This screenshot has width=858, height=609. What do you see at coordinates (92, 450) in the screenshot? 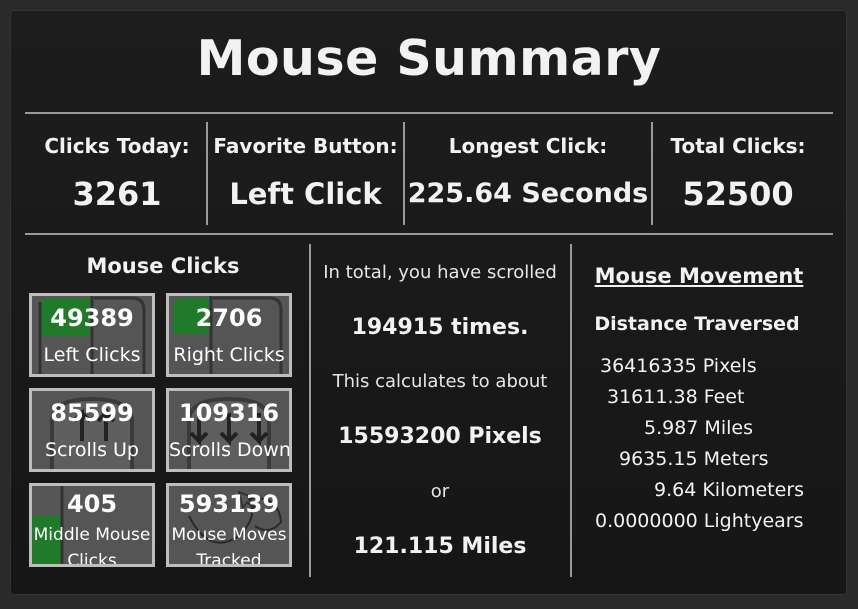
I see `tile-label: Scrolls Up` at bounding box center [92, 450].